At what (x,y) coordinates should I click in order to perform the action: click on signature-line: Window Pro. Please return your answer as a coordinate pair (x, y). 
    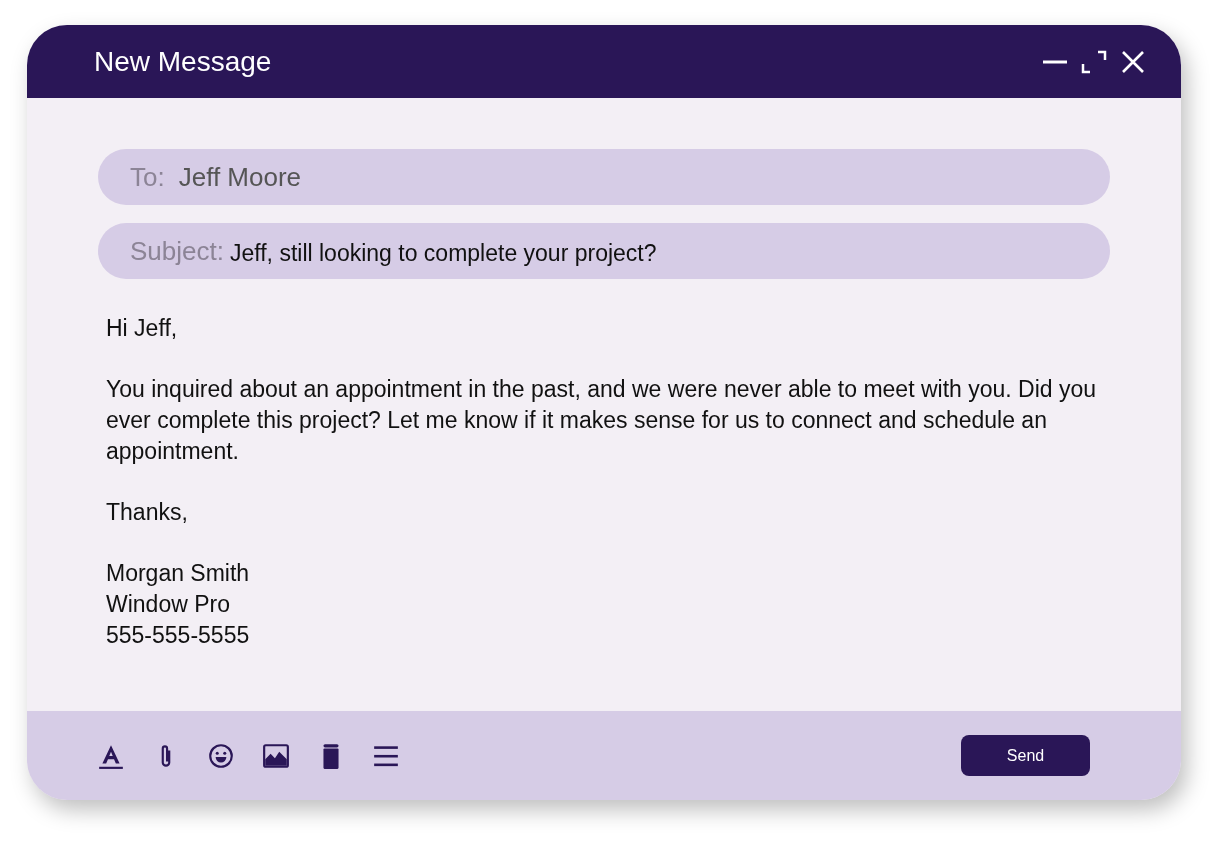
    Looking at the image, I should click on (168, 604).